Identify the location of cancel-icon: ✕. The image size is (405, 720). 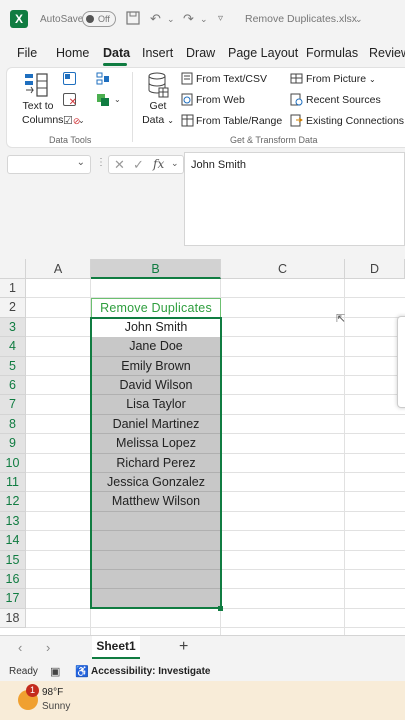
(119, 165).